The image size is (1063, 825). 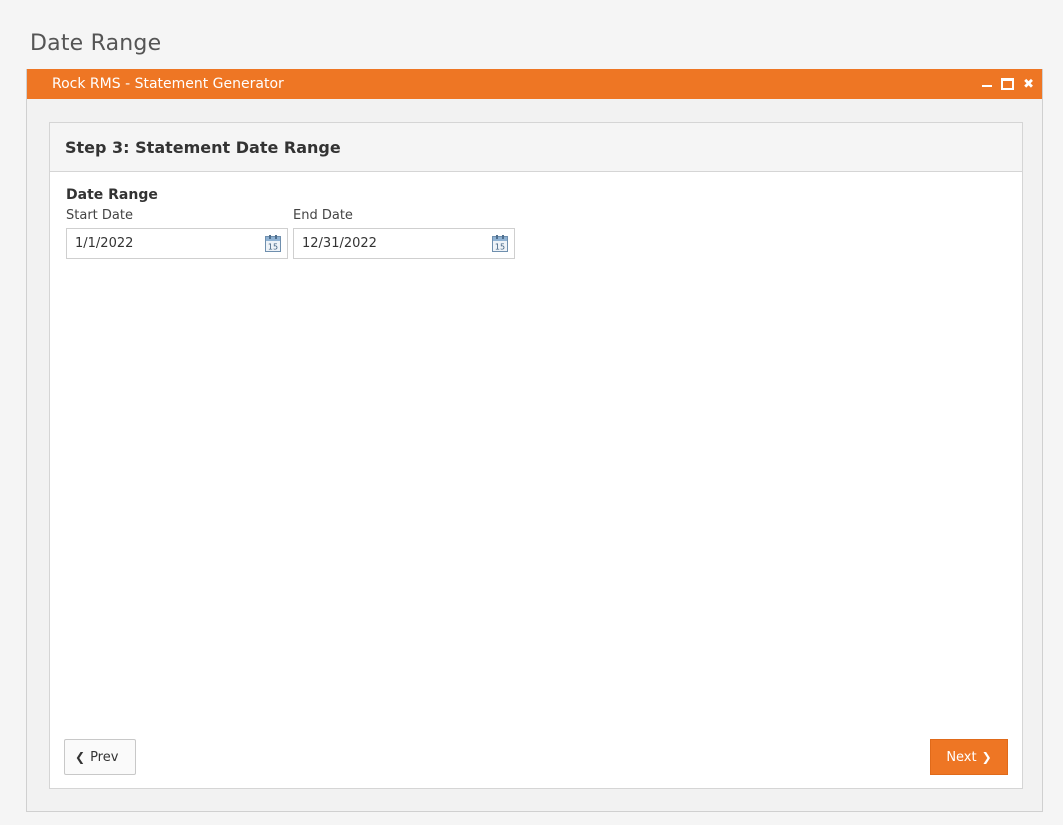 I want to click on end-date-input, so click(x=388, y=243).